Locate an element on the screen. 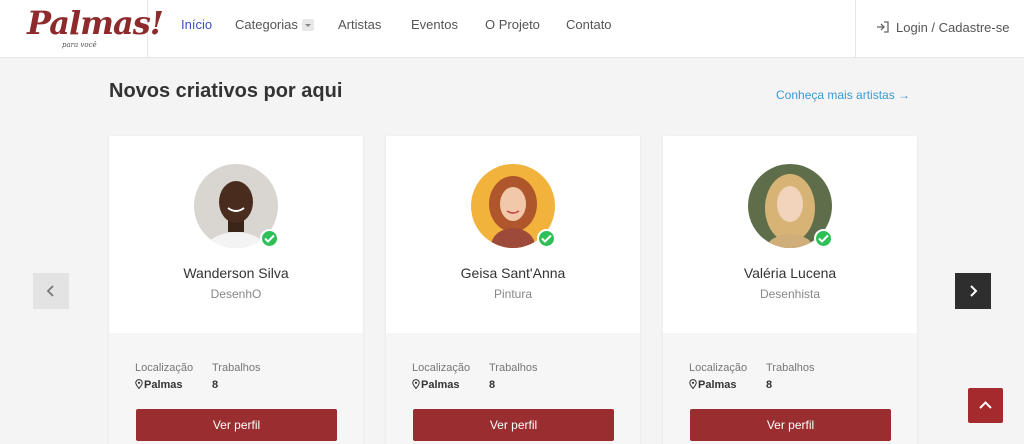  login-label: Login / Cadastre-se is located at coordinates (953, 27).